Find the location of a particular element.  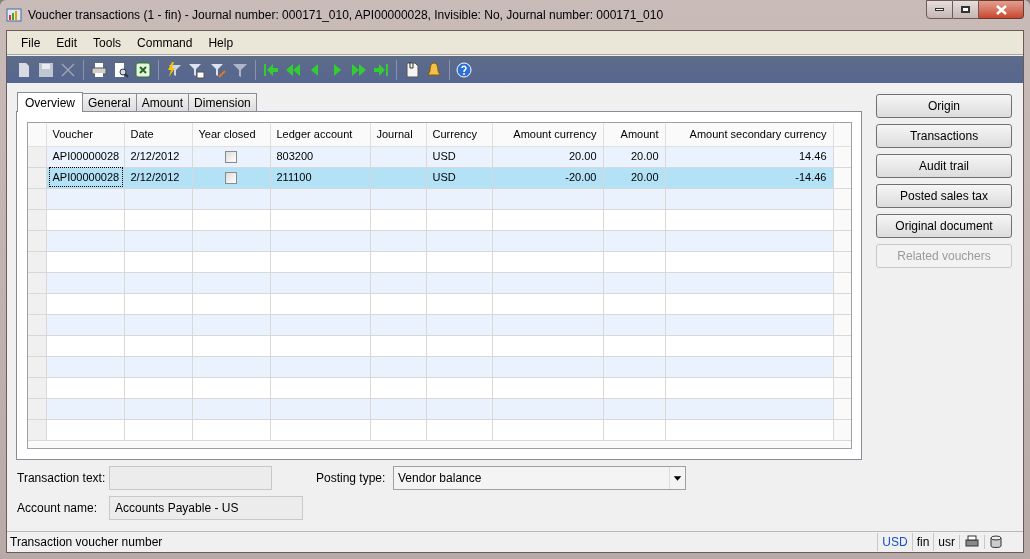

field-label: Account name: is located at coordinates (58, 508).